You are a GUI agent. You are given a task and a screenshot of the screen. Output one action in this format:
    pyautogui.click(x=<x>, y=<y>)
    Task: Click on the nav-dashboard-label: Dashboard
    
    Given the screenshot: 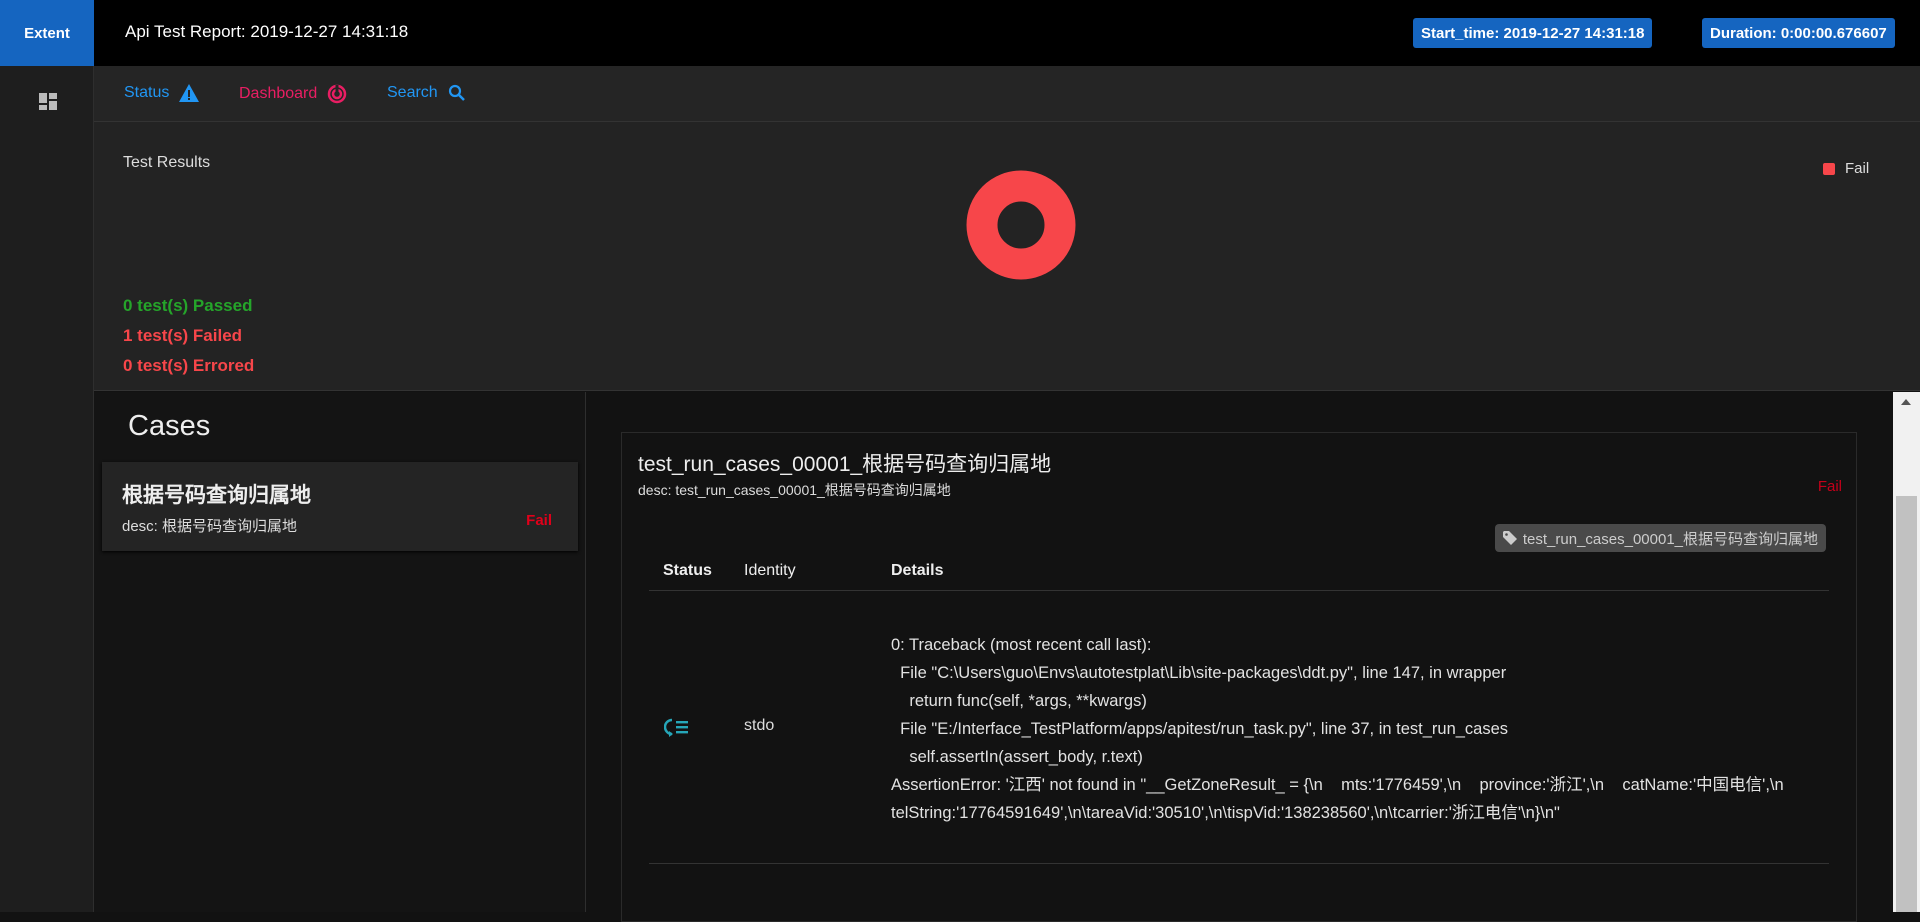 What is the action you would take?
    pyautogui.click(x=278, y=93)
    